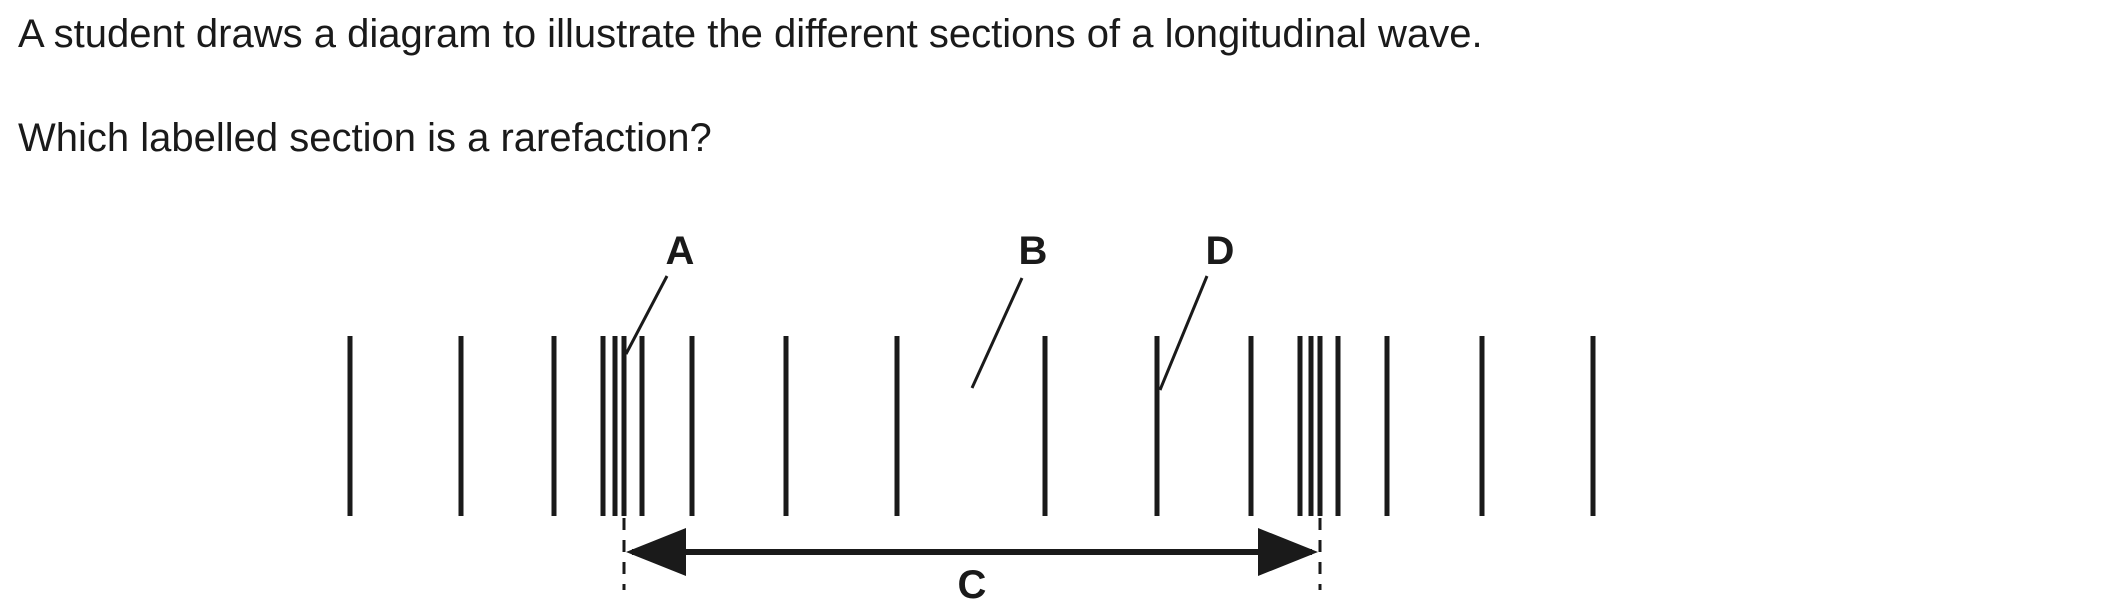 Image resolution: width=2101 pixels, height=611 pixels. I want to click on label-b: B, so click(1033, 251).